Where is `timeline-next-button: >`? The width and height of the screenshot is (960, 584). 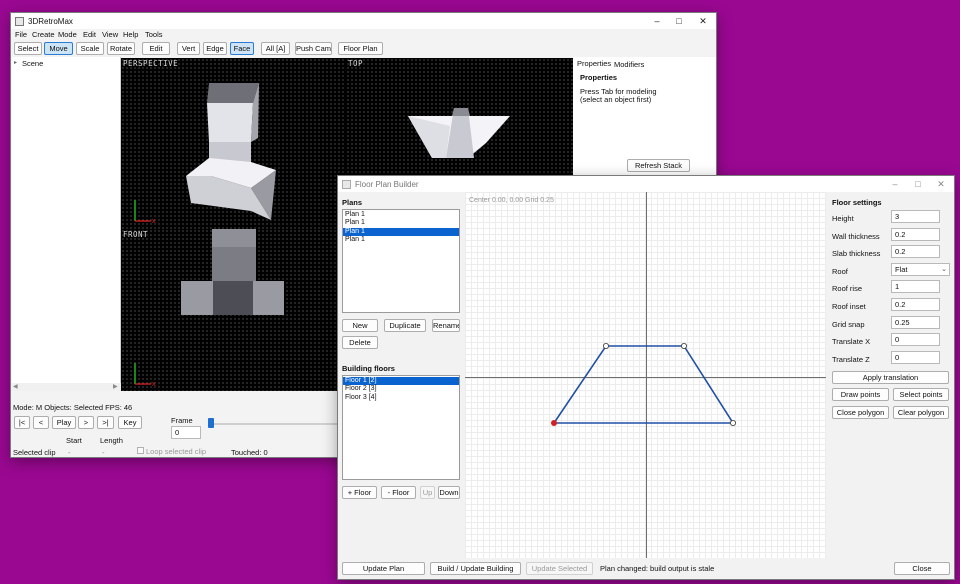
timeline-next-button: > is located at coordinates (86, 422).